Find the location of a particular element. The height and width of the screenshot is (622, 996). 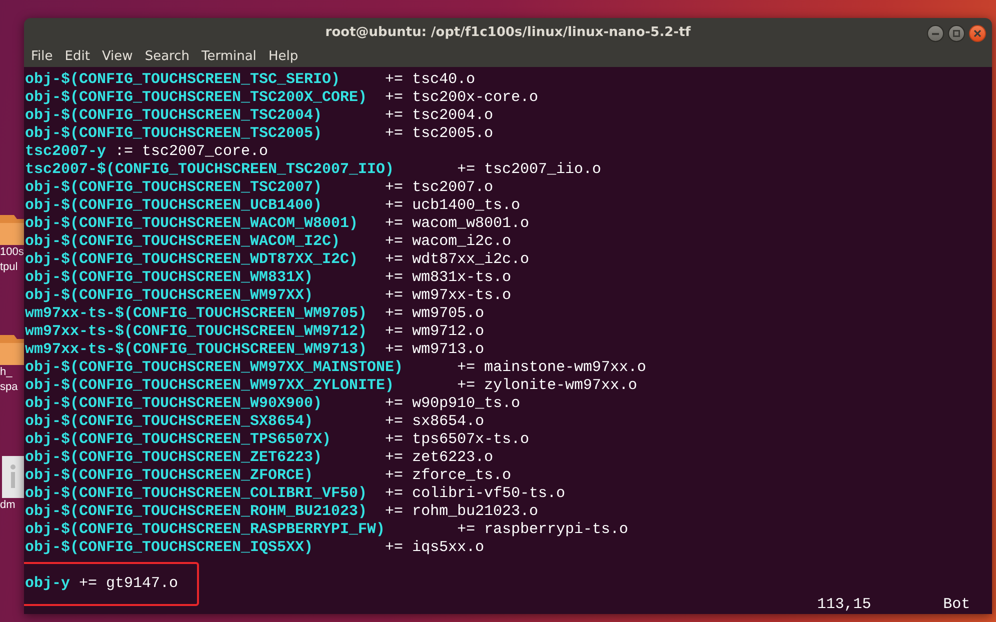

make-variable: obj-$(CONFIG_TOUCHSCREEN_TPS6507X) is located at coordinates (178, 440).